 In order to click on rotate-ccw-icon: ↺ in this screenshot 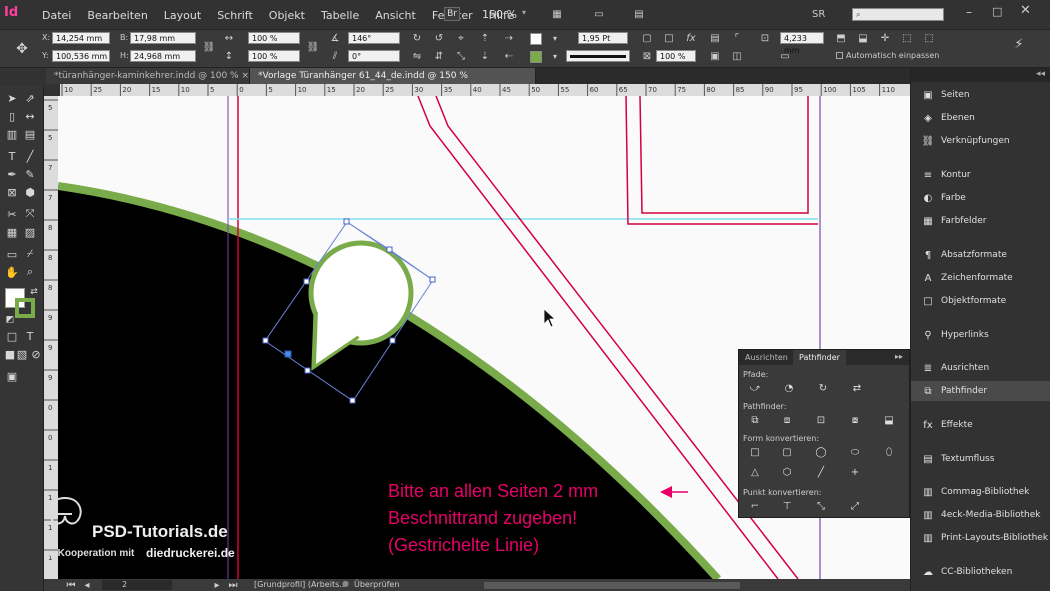, I will do `click(439, 38)`.